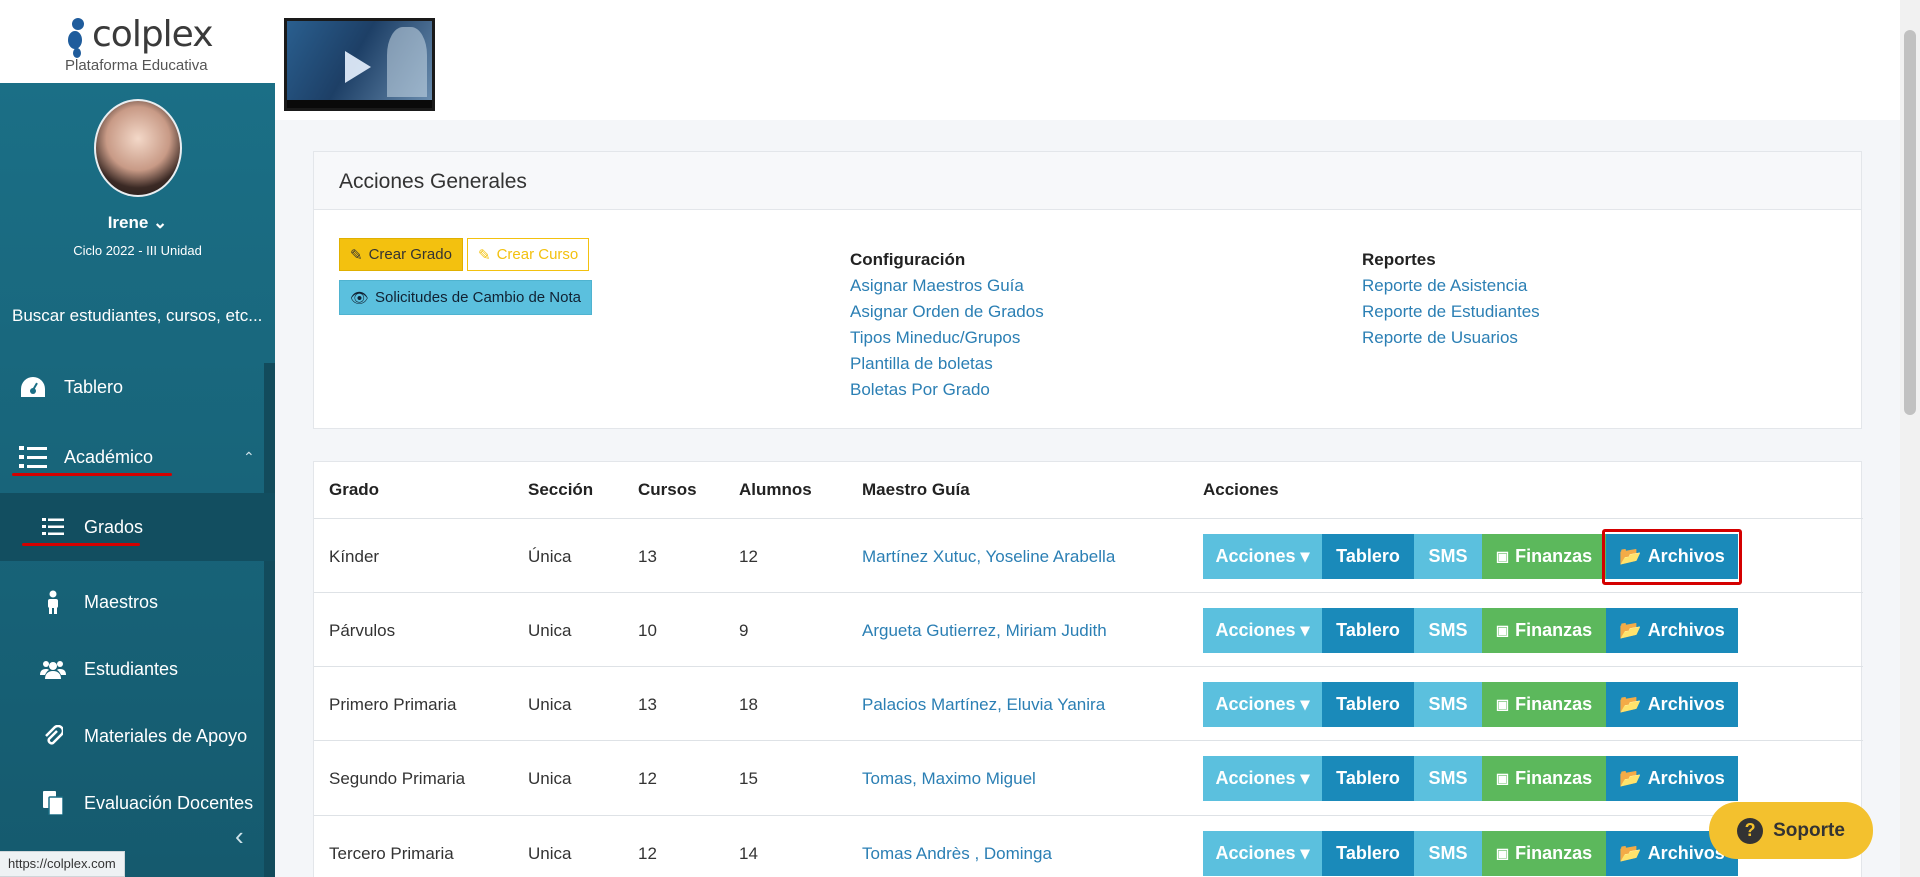 The height and width of the screenshot is (877, 1920). I want to click on link-asignar-orden: Asignar Orden de Grados, so click(947, 312).